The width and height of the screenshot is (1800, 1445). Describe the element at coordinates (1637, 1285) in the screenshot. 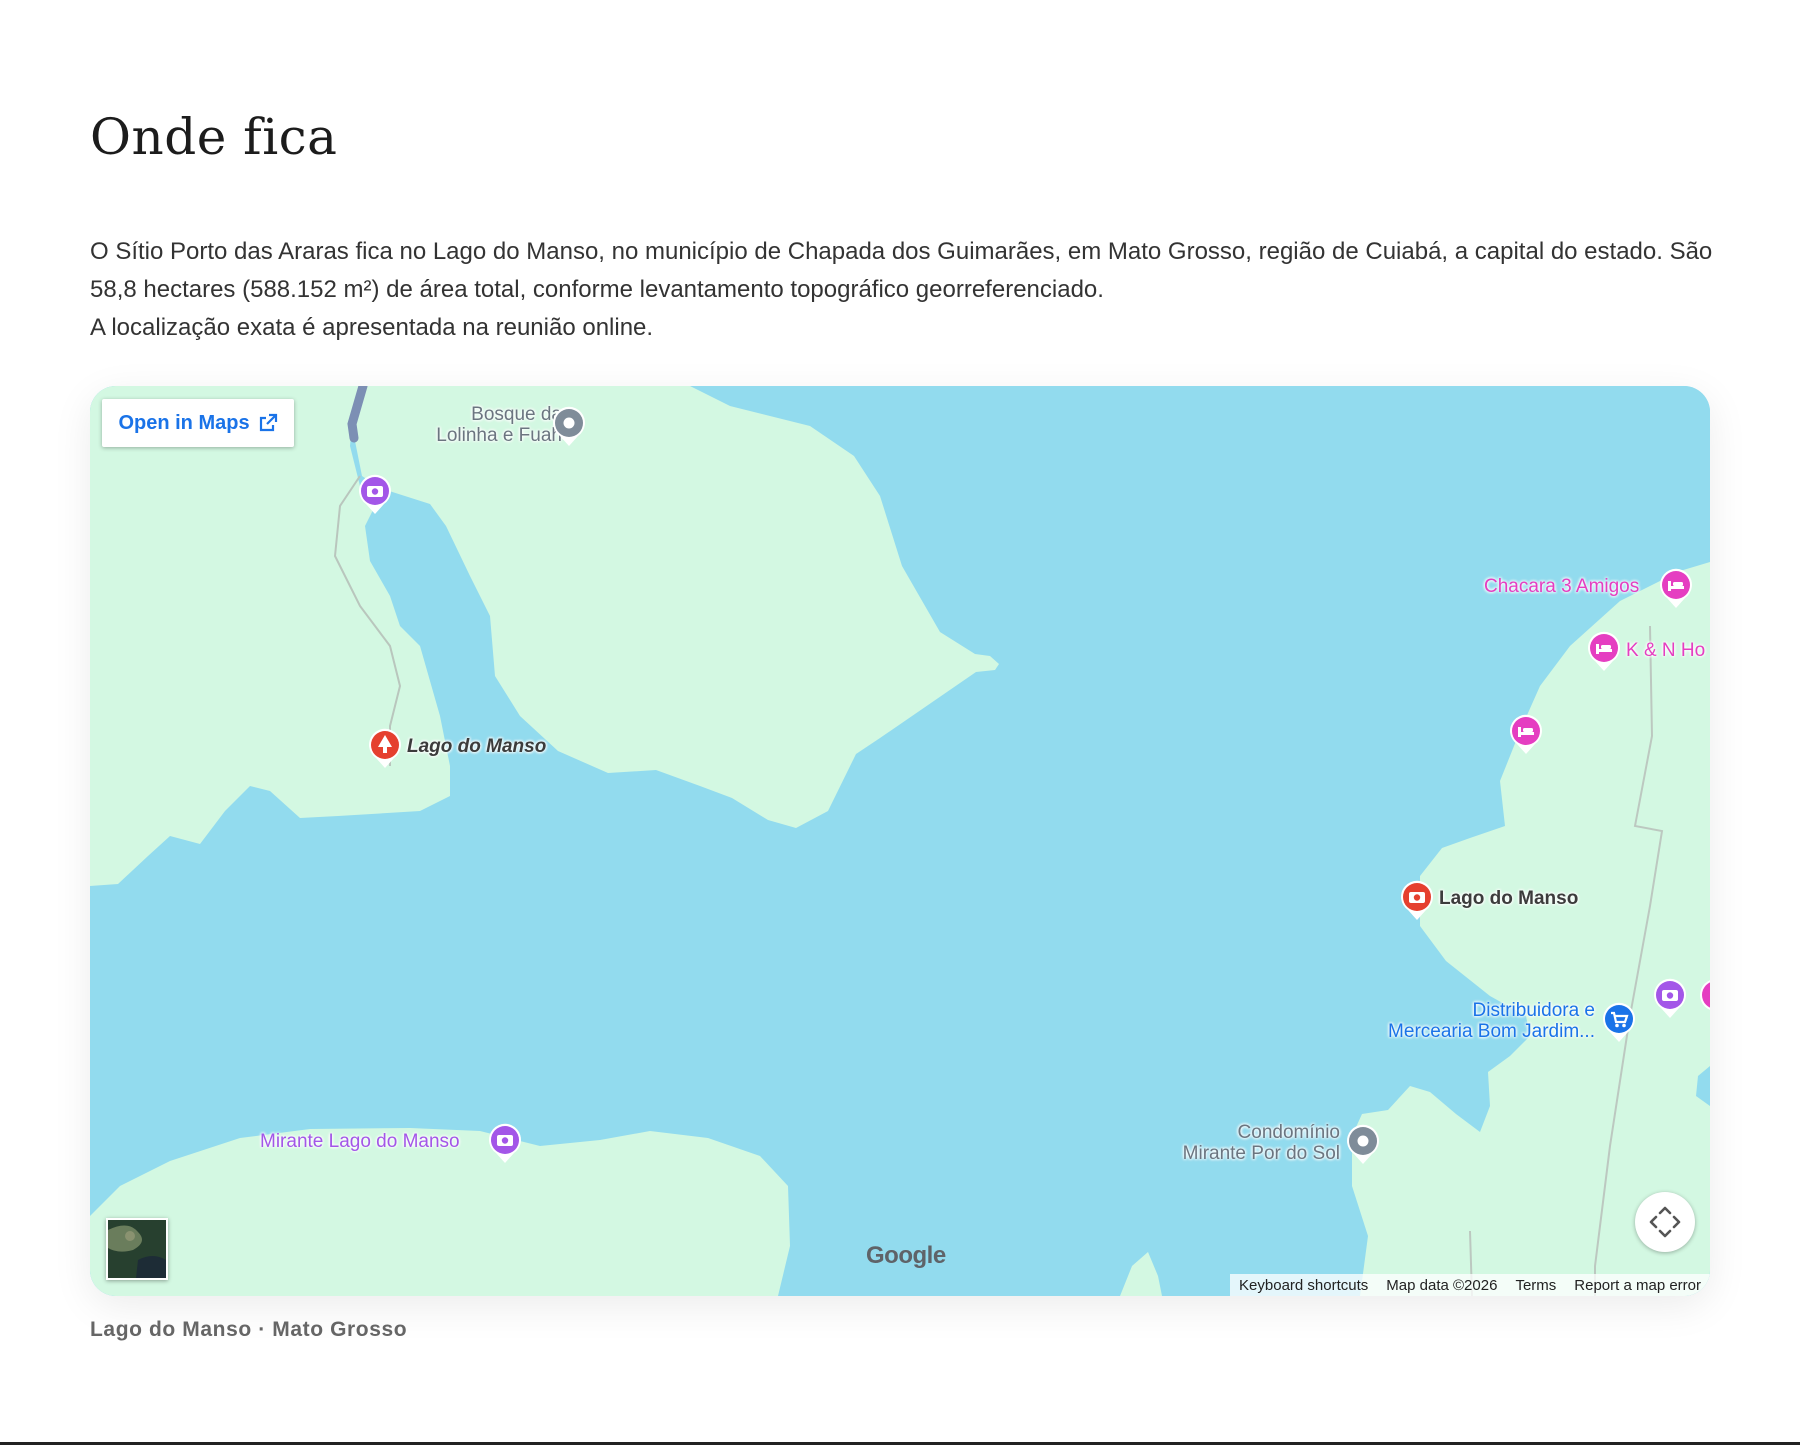

I see `report-error-link: Report a map error` at that location.